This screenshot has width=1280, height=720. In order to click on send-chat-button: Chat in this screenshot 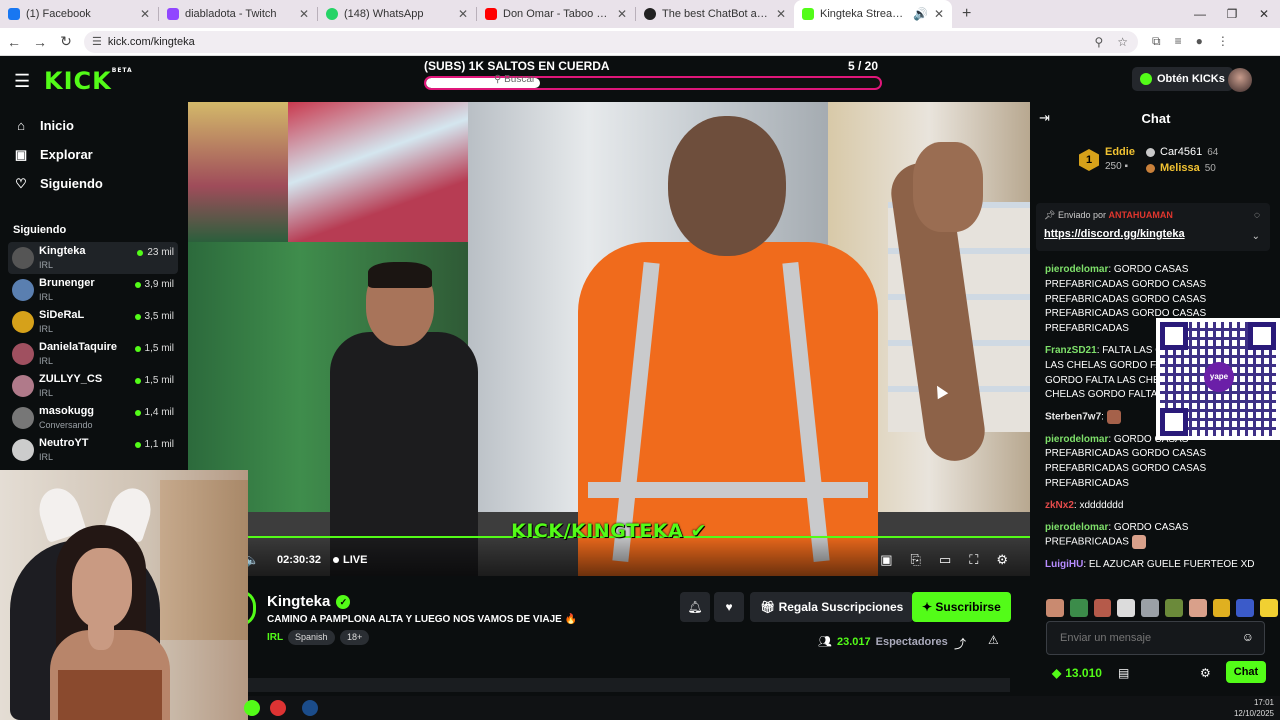, I will do `click(1246, 672)`.